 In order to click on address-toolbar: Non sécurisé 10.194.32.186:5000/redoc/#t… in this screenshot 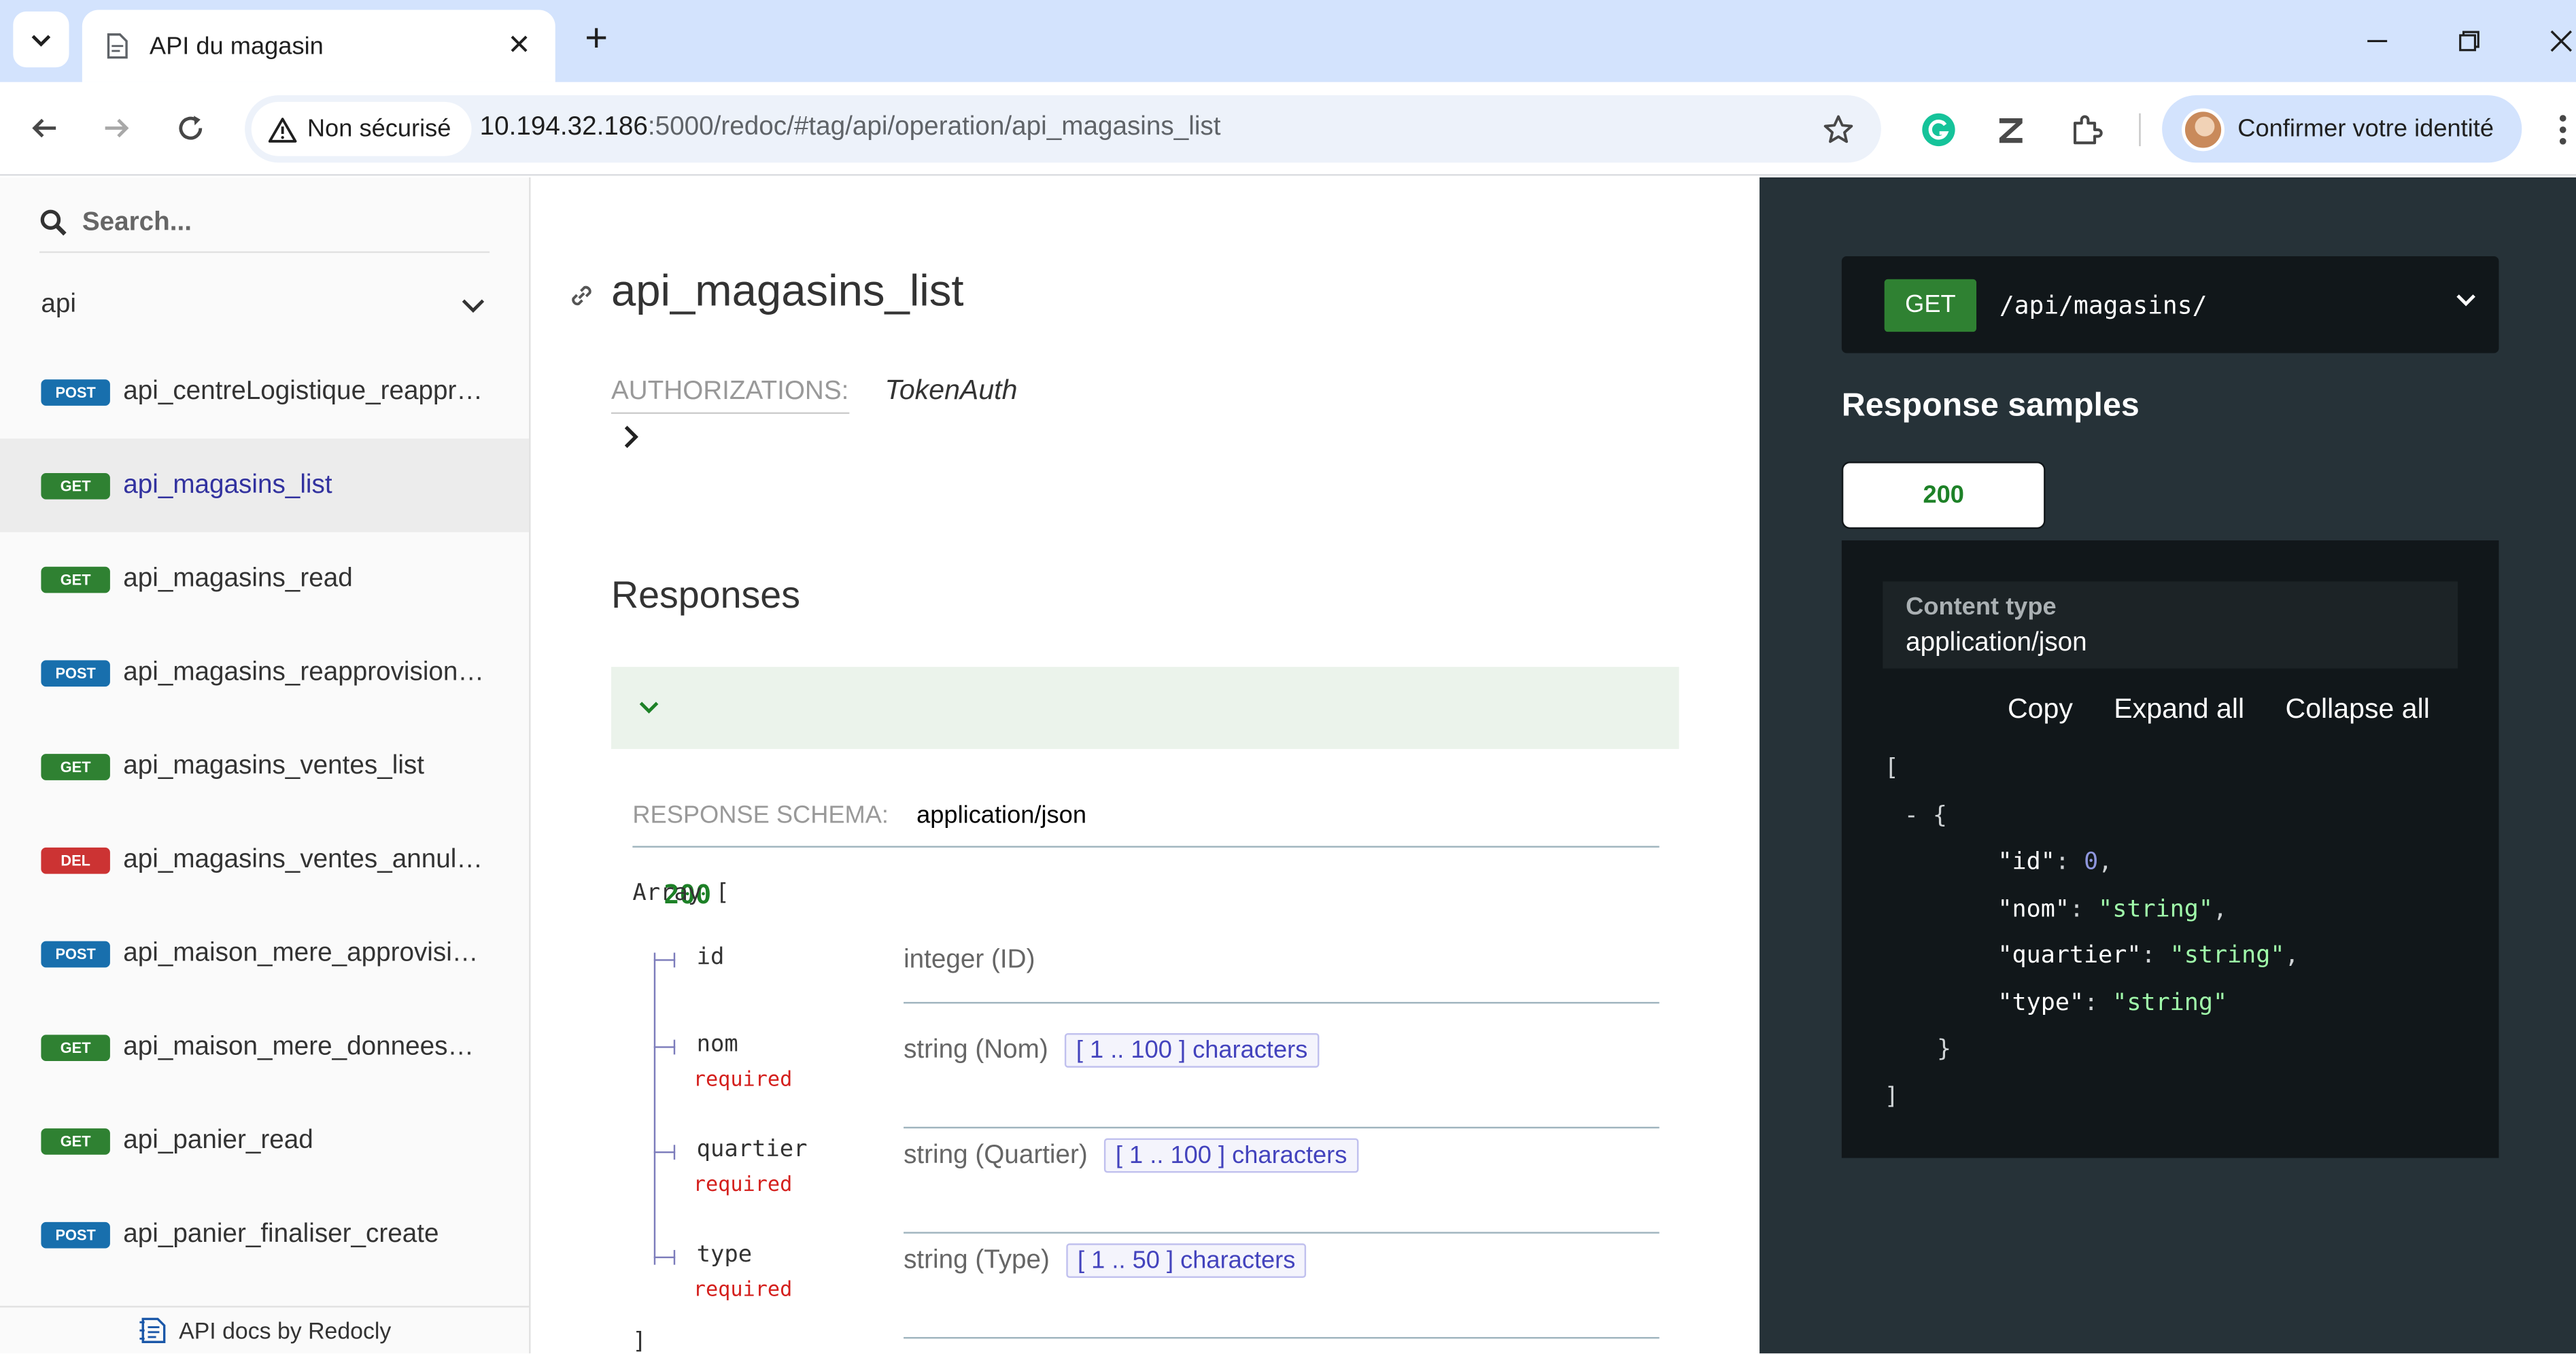, I will do `click(1288, 129)`.